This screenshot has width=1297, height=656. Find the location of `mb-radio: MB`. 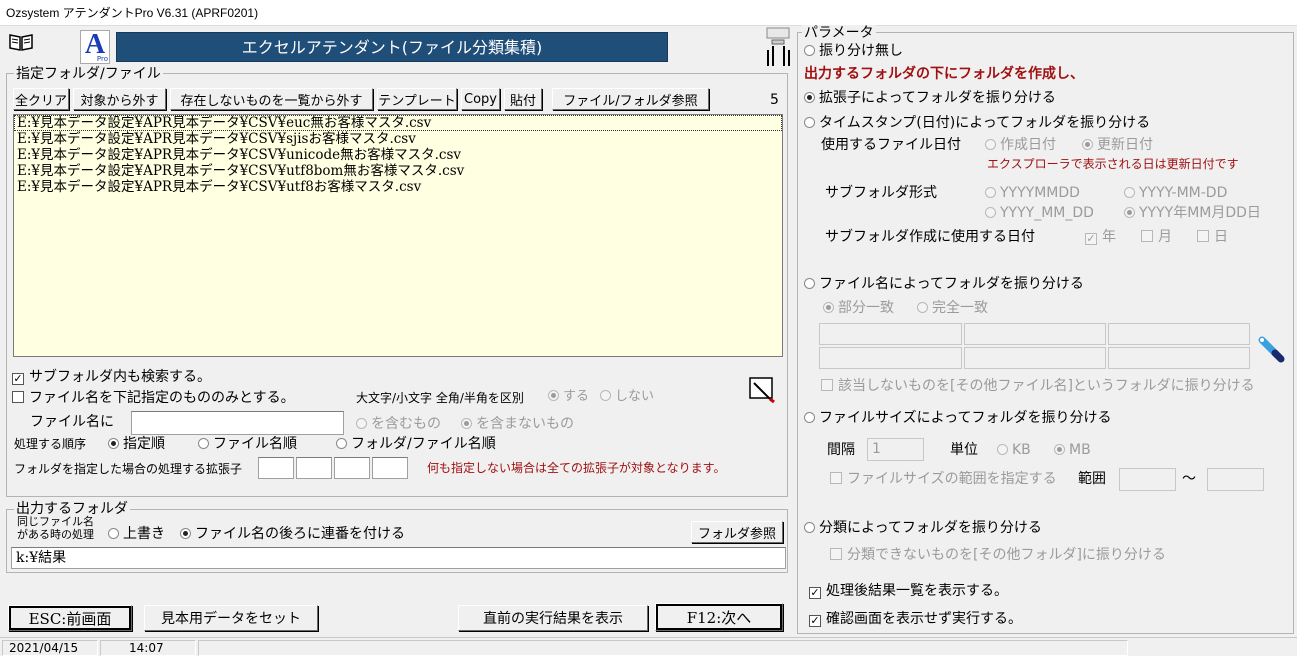

mb-radio: MB is located at coordinates (1072, 450).